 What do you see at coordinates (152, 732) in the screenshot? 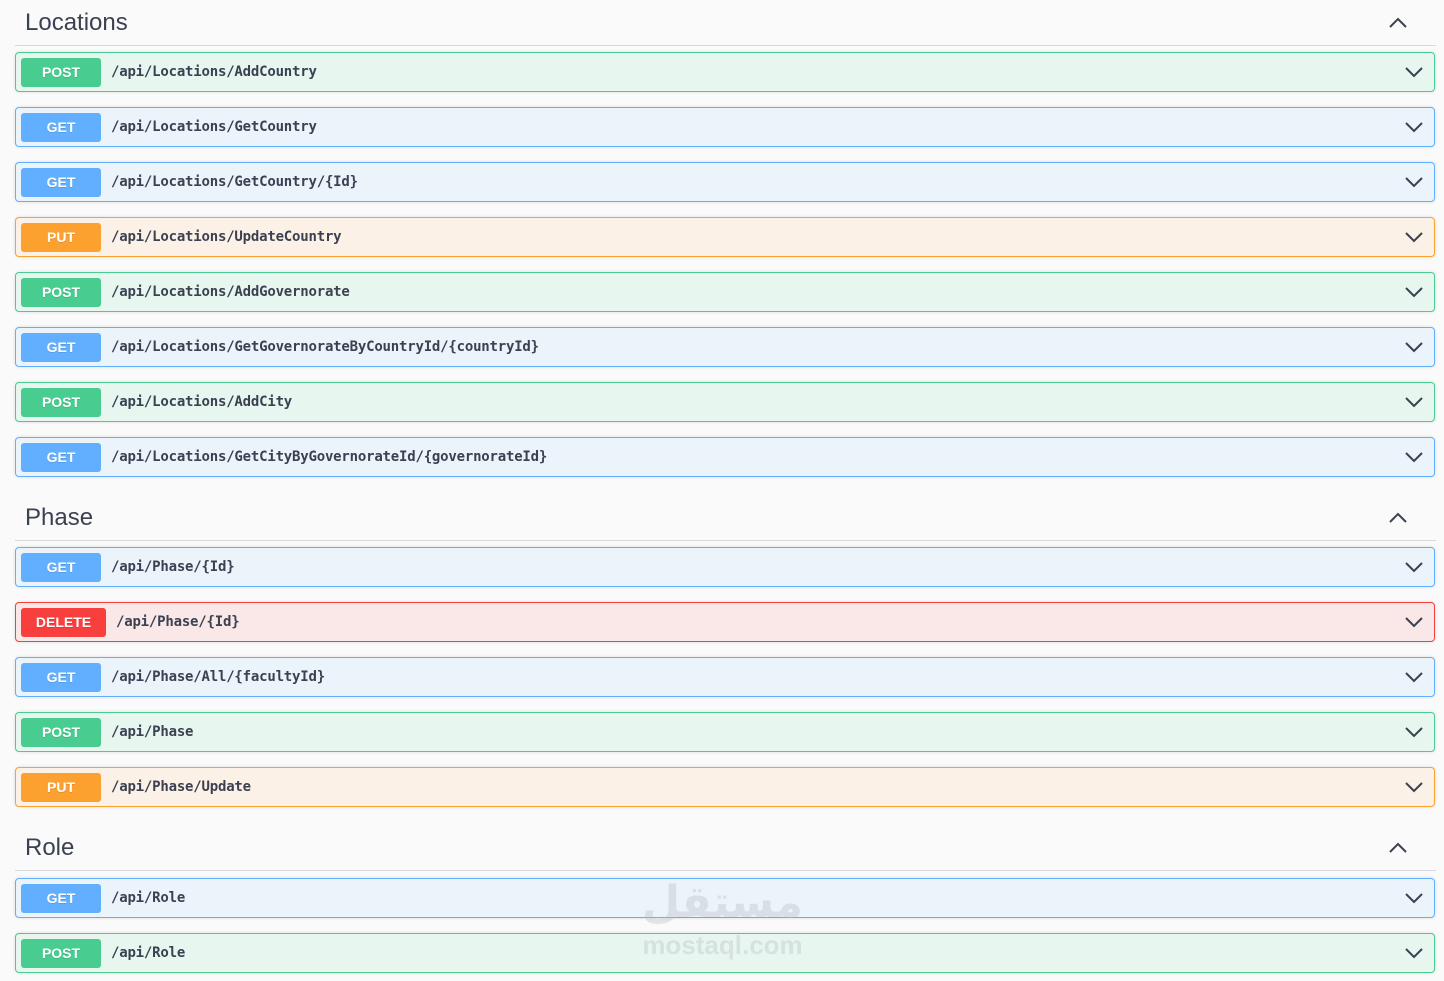
I see `operation-path: /api/Phase` at bounding box center [152, 732].